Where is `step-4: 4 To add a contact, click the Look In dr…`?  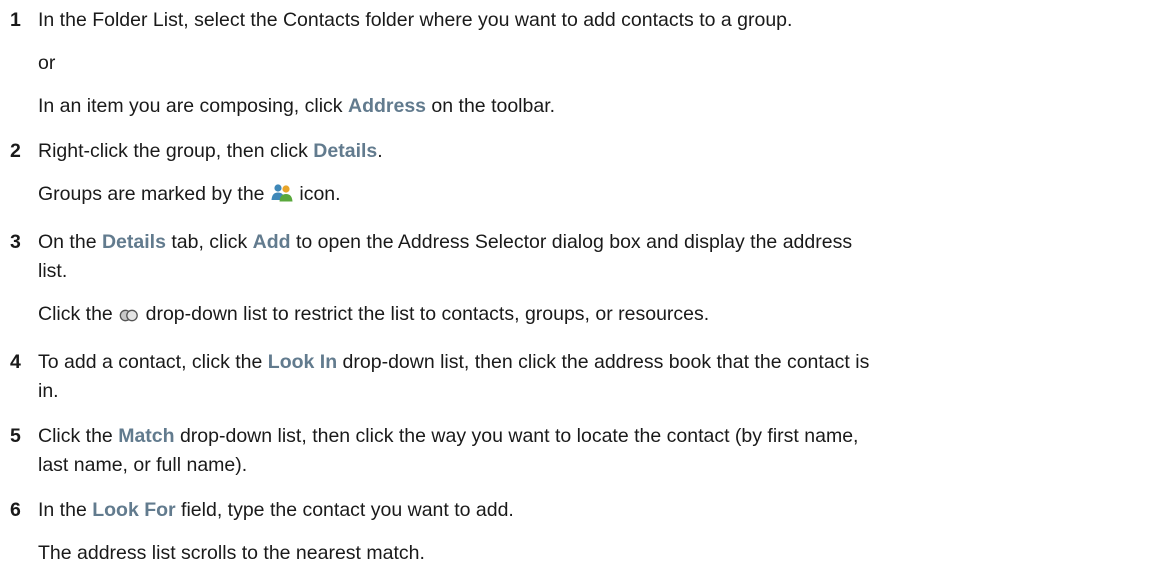
step-4: 4 To add a contact, click the Look In dr… is located at coordinates (592, 377).